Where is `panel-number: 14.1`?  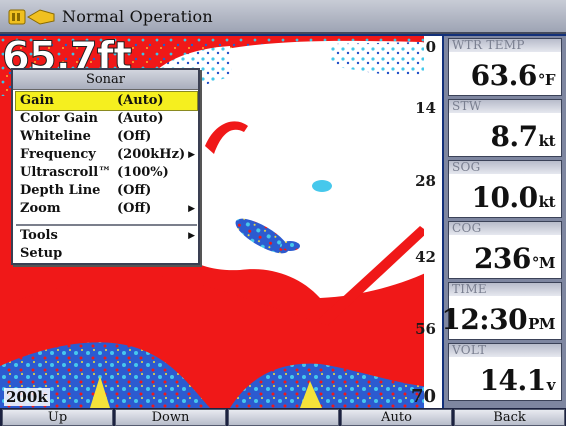
panel-number: 14.1 is located at coordinates (513, 380).